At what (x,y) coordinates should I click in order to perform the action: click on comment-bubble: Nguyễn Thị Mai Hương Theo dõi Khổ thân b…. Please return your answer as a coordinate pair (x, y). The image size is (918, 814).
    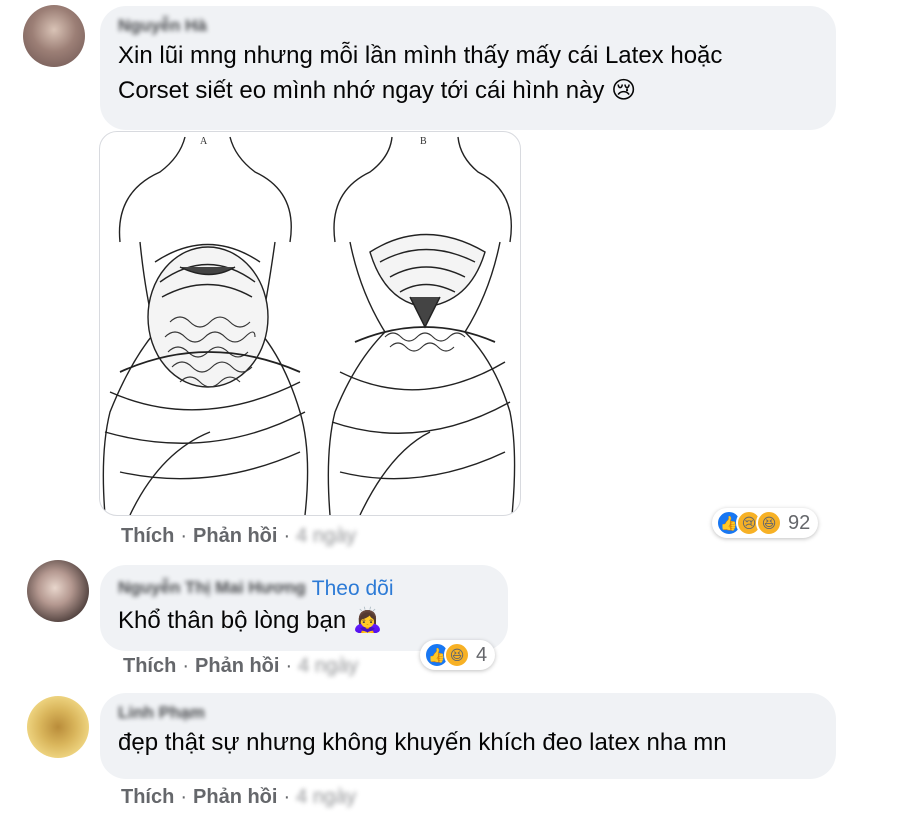
    Looking at the image, I should click on (304, 608).